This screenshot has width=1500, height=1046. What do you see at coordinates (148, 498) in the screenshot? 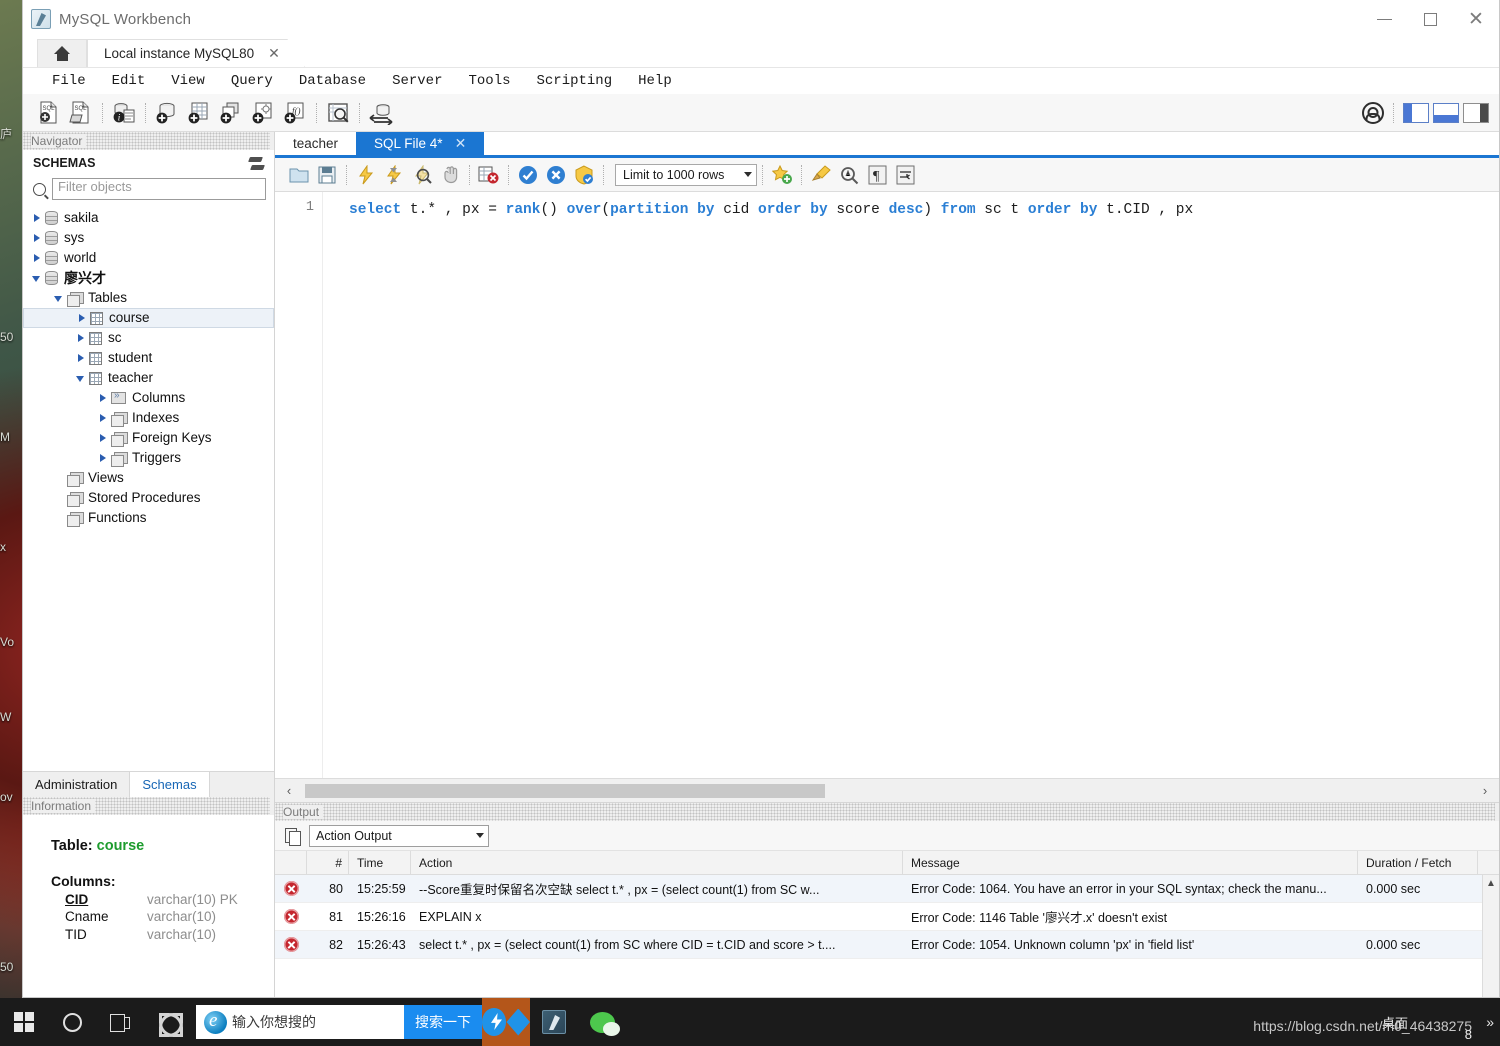
I see `tree-item-stored-procedures: Stored Procedures` at bounding box center [148, 498].